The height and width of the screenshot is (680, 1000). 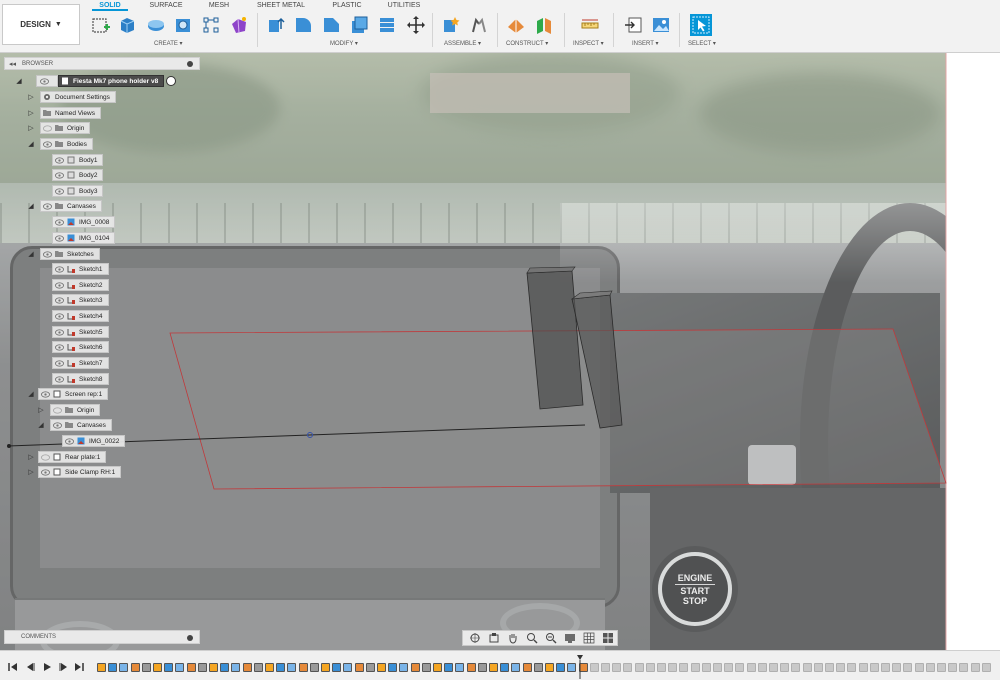 I want to click on tree-node-rear-plate: ▷ Rear plate:1, so click(x=67, y=457).